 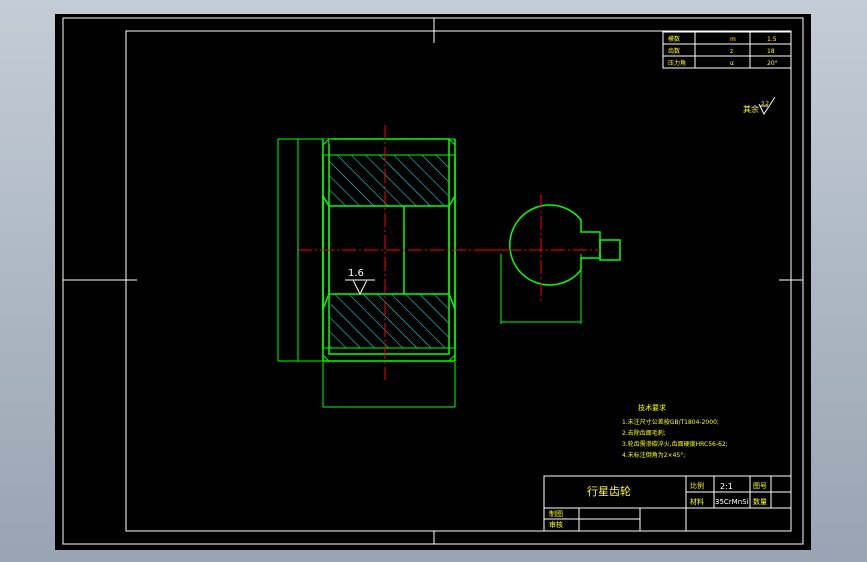 What do you see at coordinates (760, 501) in the screenshot?
I see `quantity-label: 数量` at bounding box center [760, 501].